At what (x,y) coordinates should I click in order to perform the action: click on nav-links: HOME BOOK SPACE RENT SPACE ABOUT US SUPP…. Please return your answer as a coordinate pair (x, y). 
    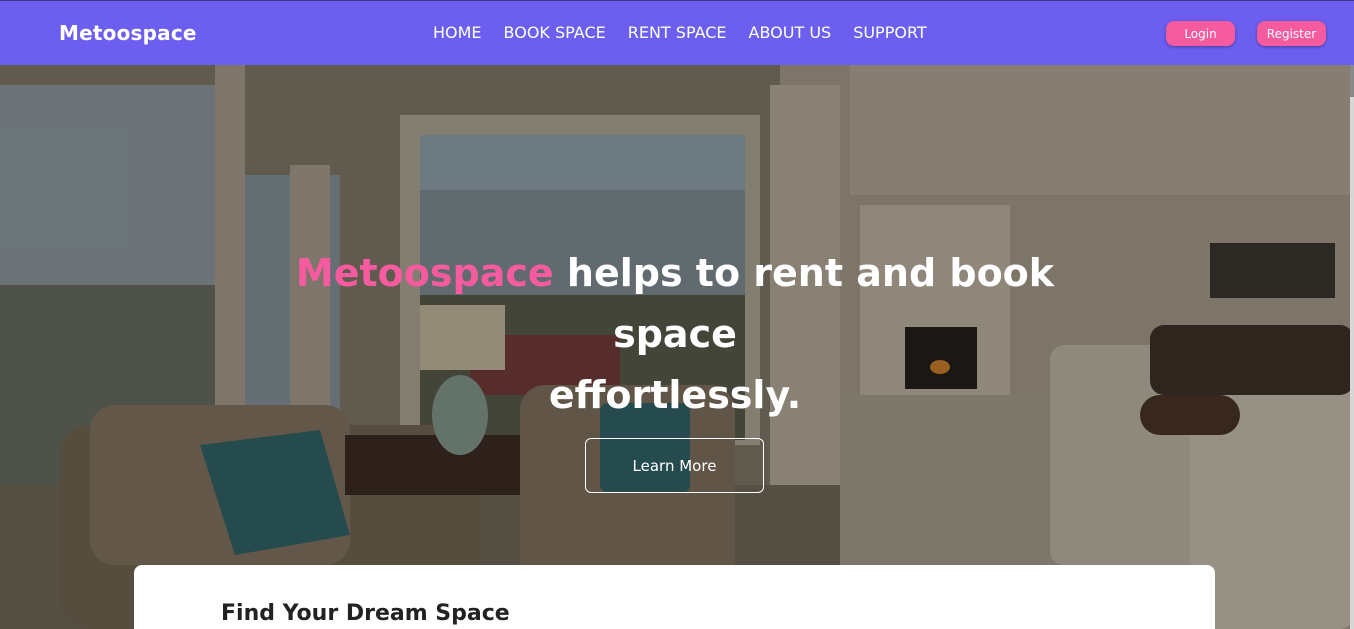
    Looking at the image, I should click on (680, 32).